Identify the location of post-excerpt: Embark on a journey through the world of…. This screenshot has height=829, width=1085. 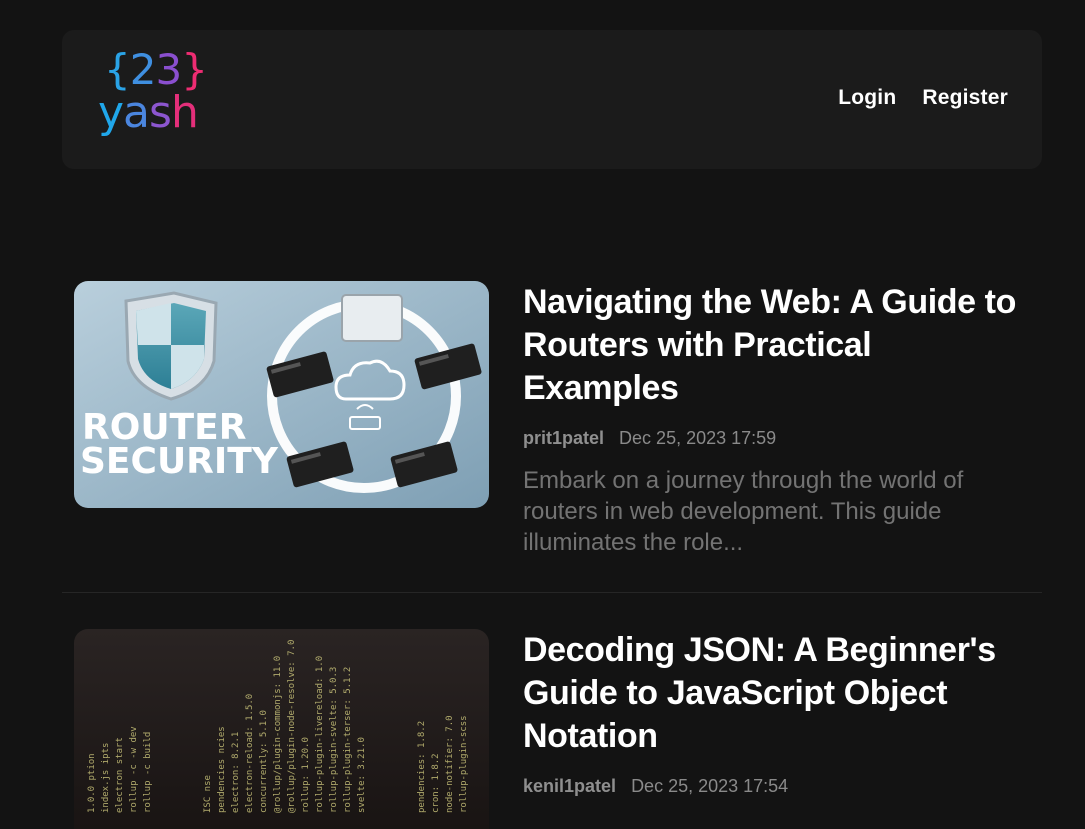
(743, 511).